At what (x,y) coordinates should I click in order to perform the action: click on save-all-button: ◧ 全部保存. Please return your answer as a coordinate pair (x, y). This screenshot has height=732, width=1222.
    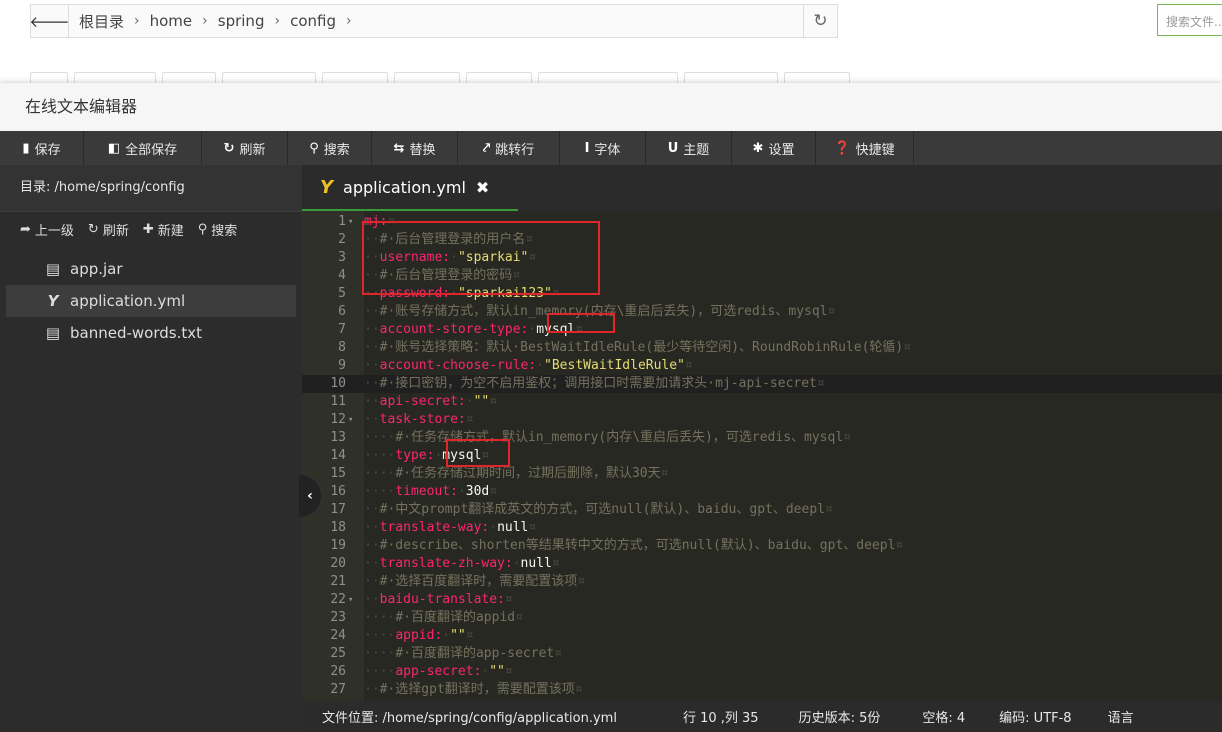
    Looking at the image, I should click on (143, 148).